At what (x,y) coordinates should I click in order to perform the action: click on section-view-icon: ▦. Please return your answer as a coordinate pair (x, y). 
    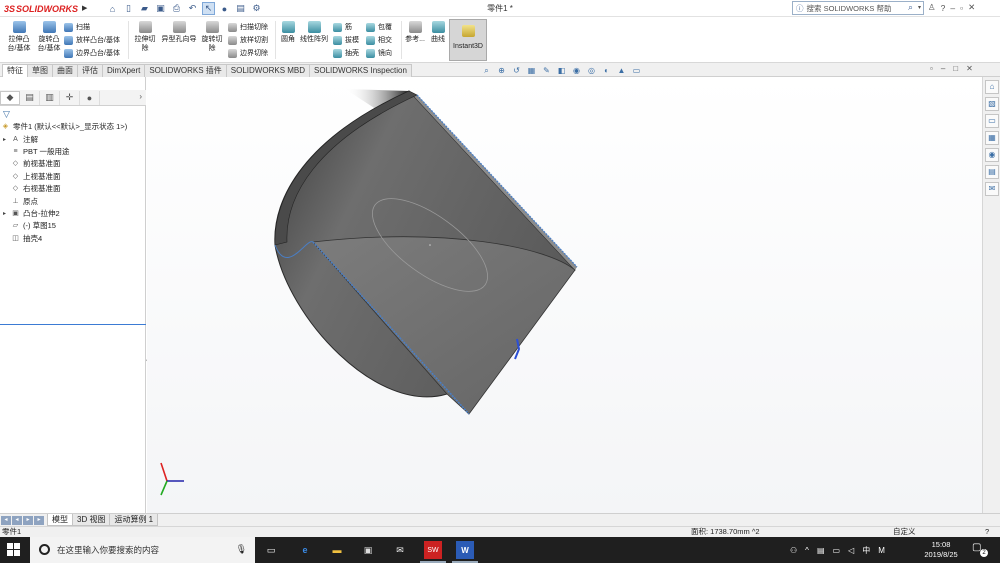
    Looking at the image, I should click on (531, 70).